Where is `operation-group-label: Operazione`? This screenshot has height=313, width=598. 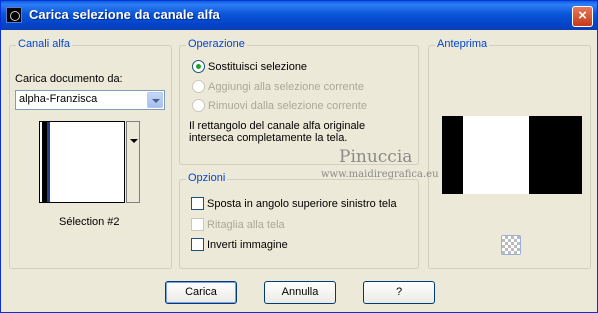
operation-group-label: Operazione is located at coordinates (216, 44).